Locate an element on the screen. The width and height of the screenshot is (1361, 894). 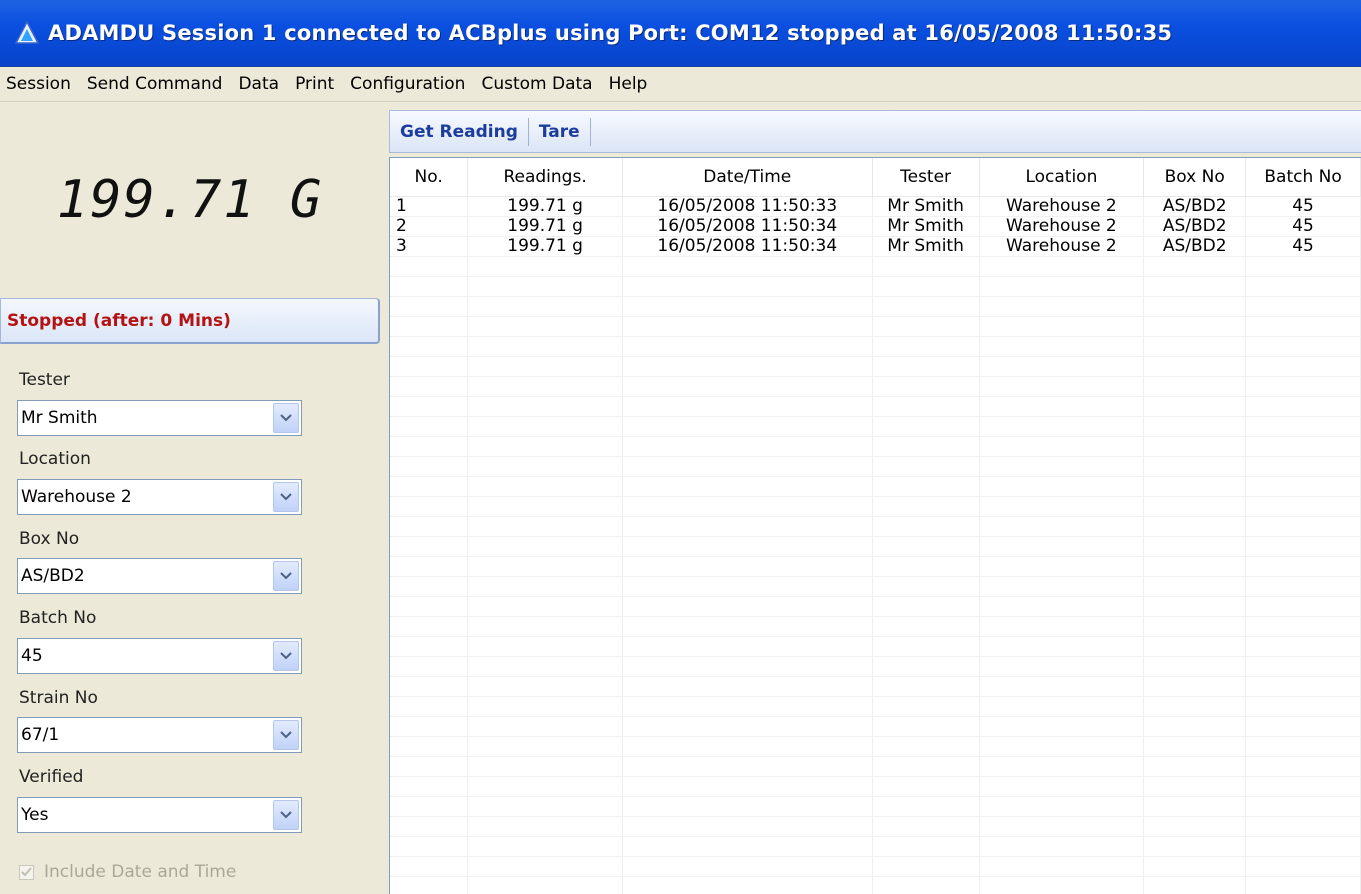
strain-no-select: 67/1 is located at coordinates (159, 735).